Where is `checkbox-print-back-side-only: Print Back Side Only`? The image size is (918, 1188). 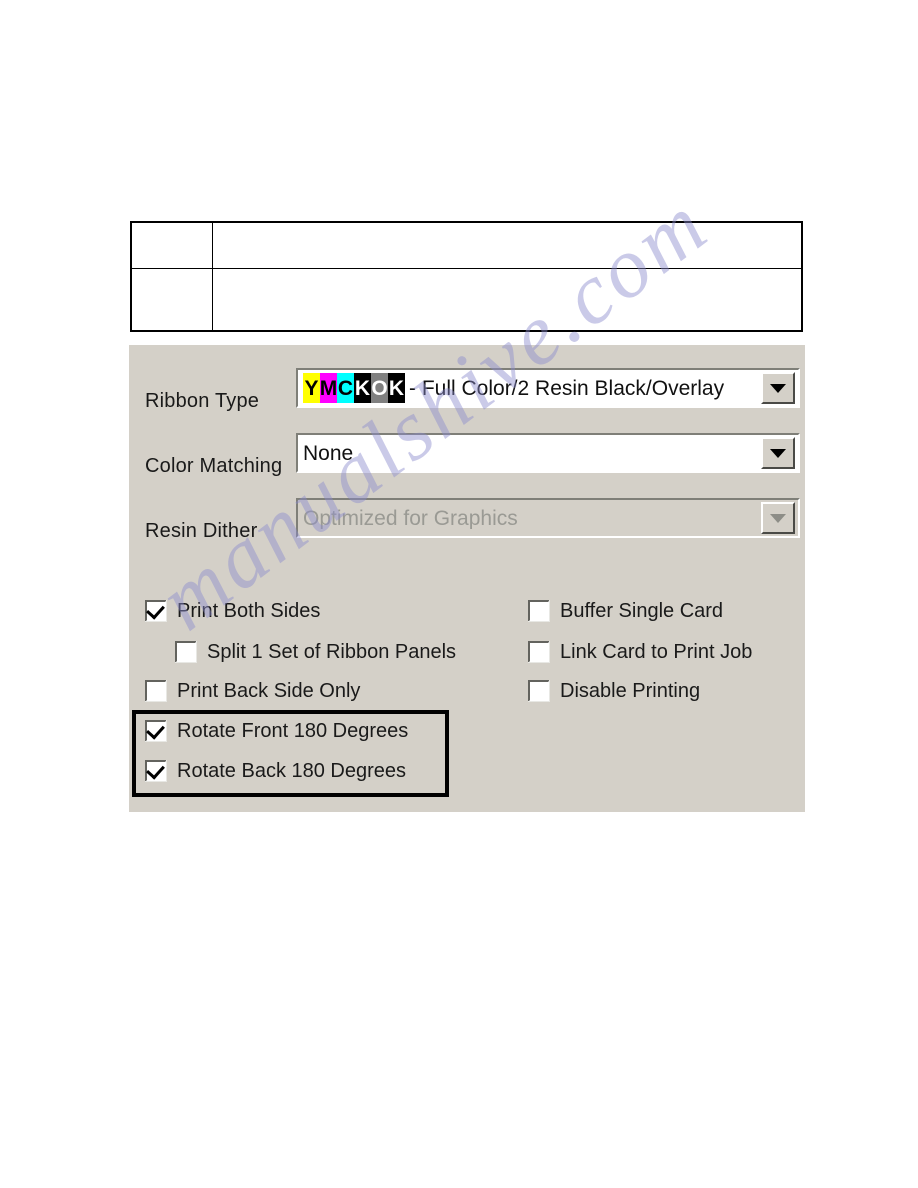 checkbox-print-back-side-only: Print Back Side Only is located at coordinates (252, 691).